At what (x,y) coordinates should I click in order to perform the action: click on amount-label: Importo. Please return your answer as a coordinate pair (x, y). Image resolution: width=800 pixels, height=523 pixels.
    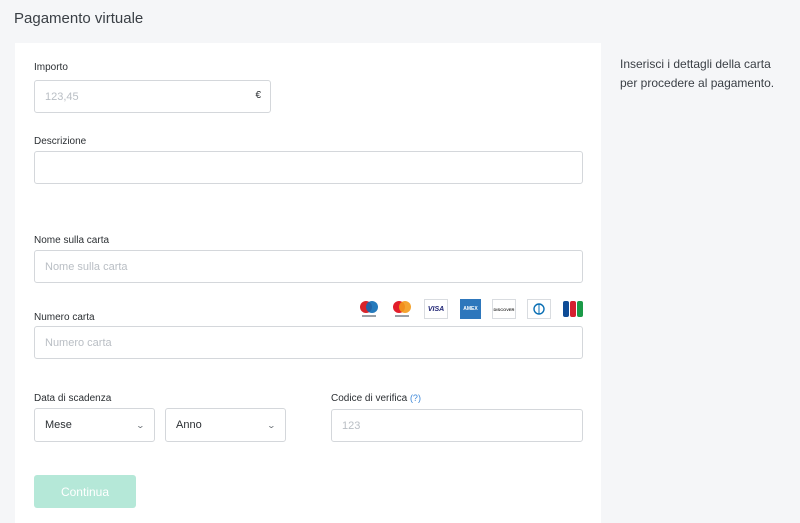
    Looking at the image, I should click on (51, 67).